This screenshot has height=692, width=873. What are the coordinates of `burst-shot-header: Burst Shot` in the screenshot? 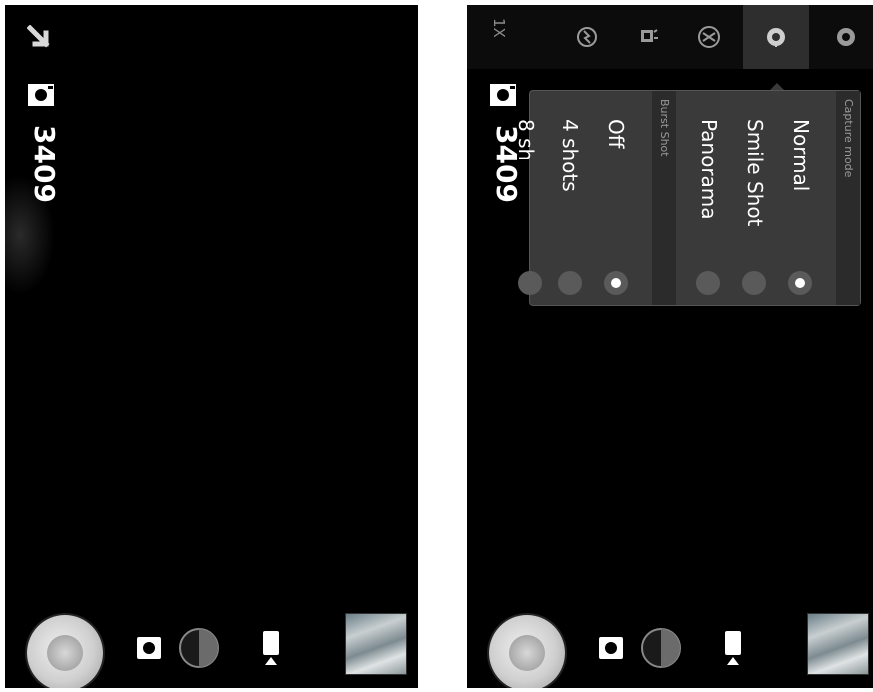 It's located at (664, 198).